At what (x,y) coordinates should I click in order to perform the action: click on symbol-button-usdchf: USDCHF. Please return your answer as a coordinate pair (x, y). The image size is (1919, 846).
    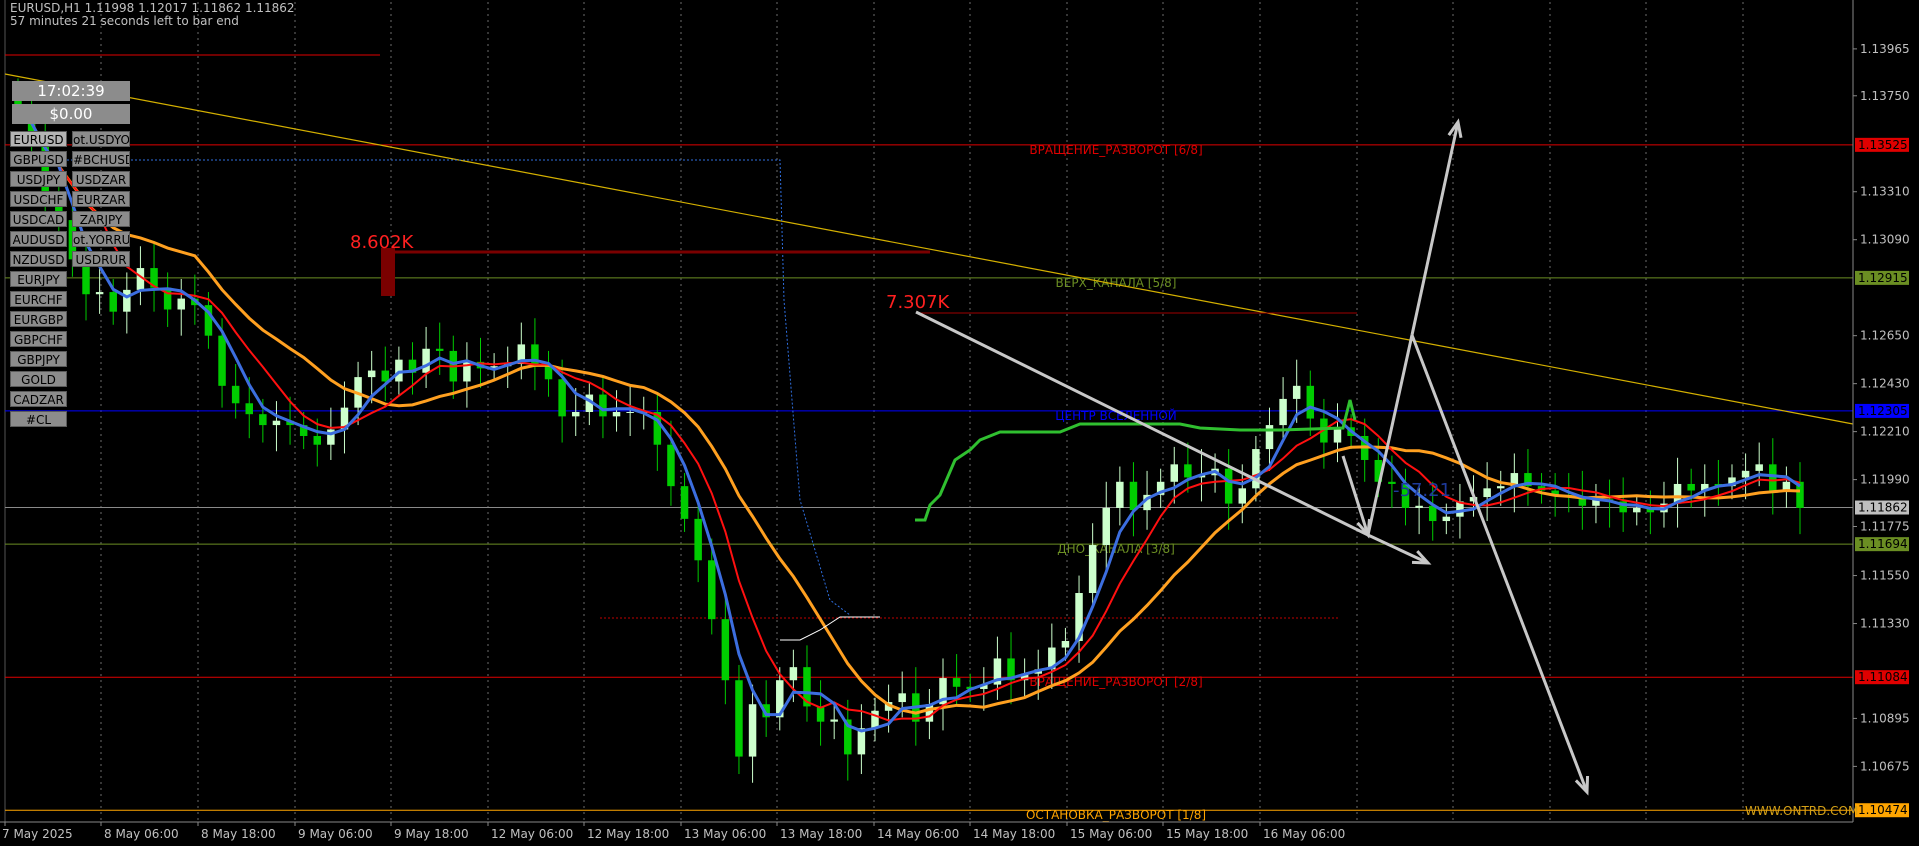
    Looking at the image, I should click on (38, 199).